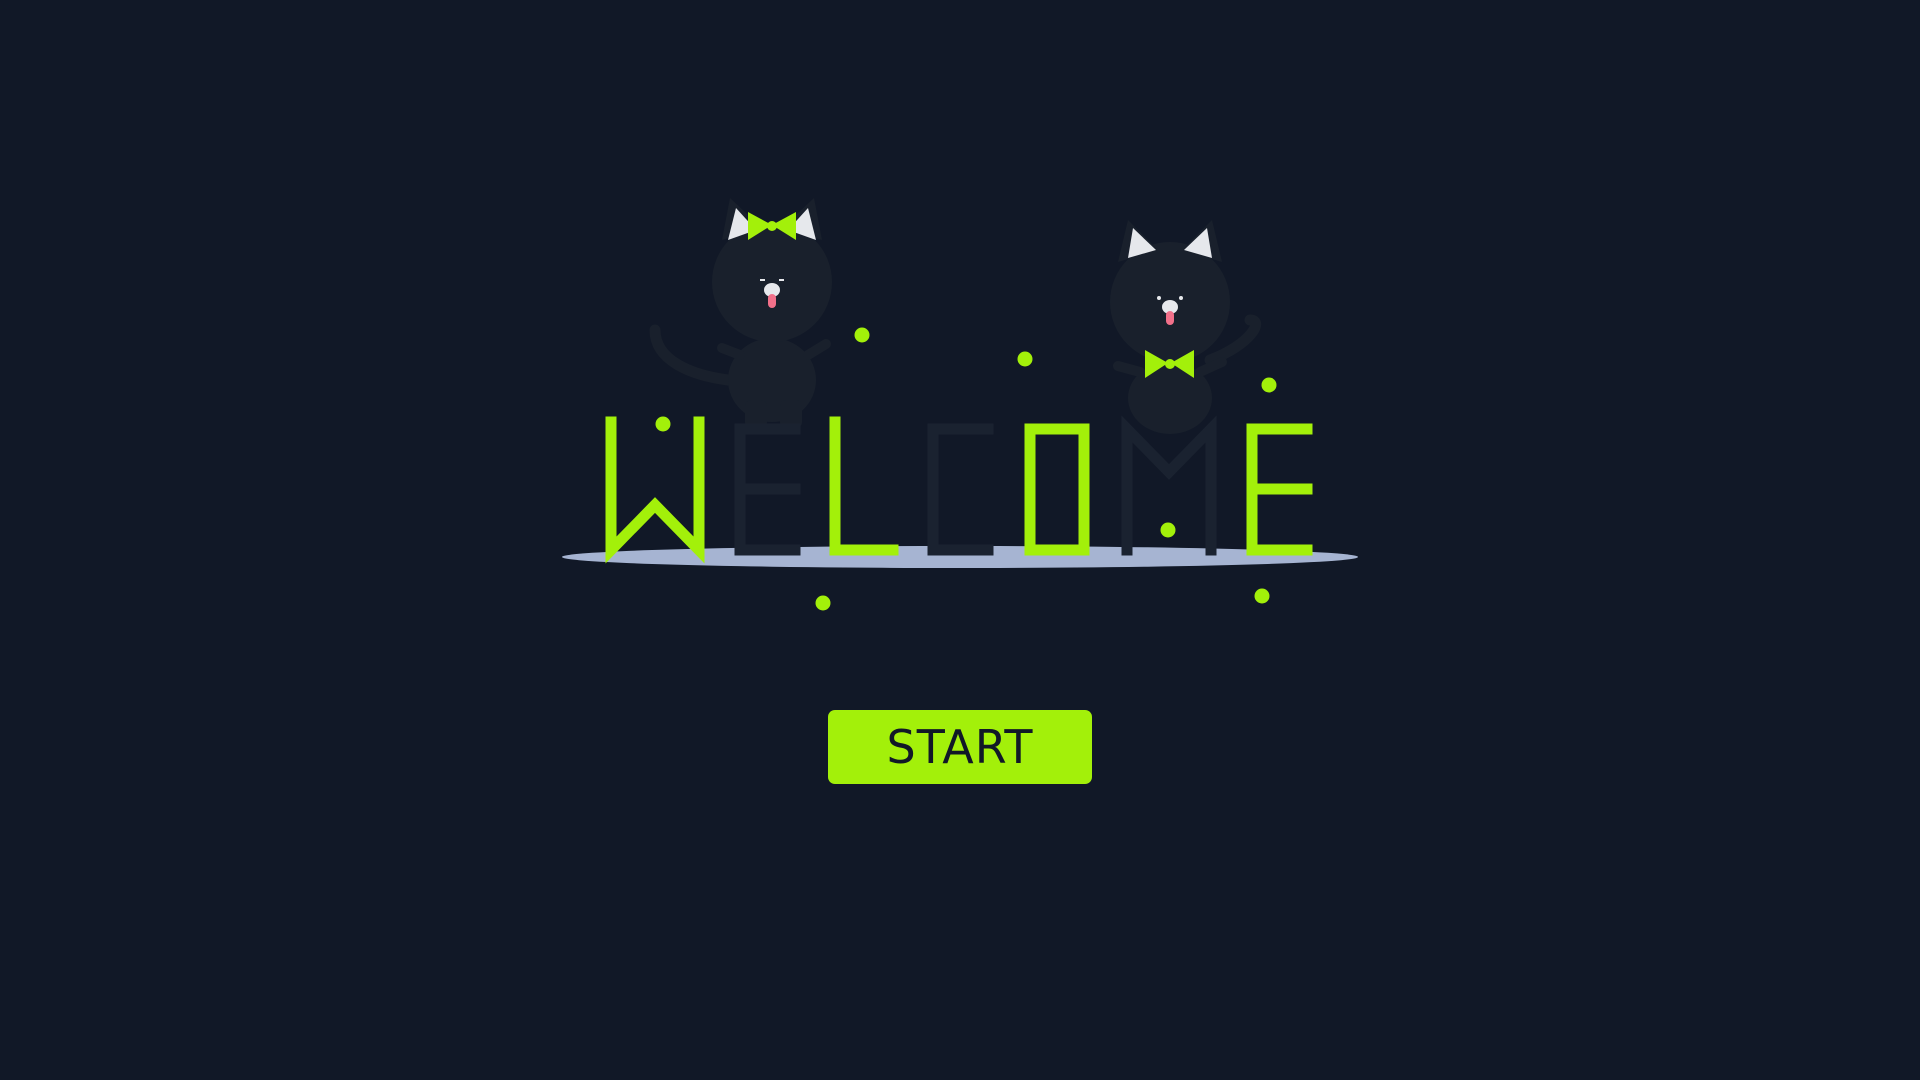  What do you see at coordinates (772, 301) in the screenshot?
I see `cat-left-tongue` at bounding box center [772, 301].